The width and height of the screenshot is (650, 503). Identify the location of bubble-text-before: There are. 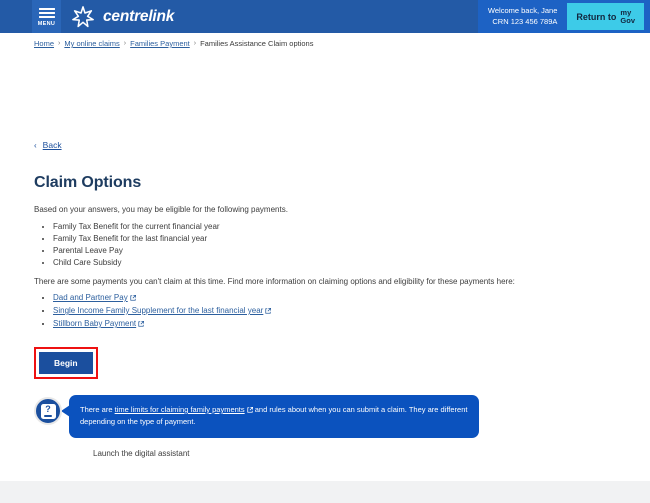
(97, 409).